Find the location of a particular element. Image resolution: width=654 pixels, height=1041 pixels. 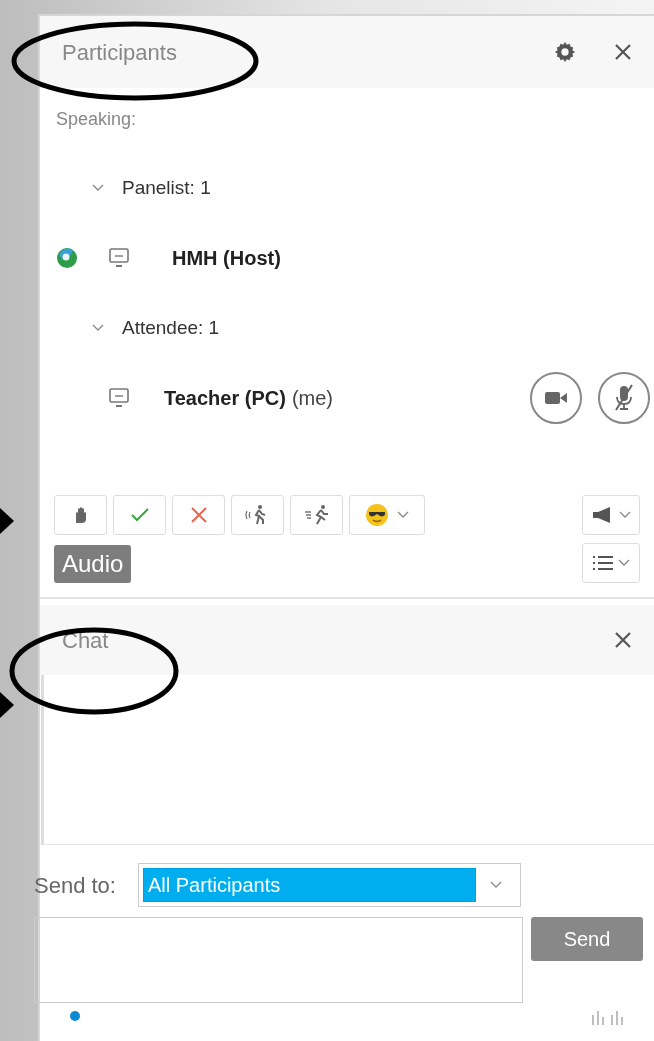

panel-title: Chat is located at coordinates (86, 640).